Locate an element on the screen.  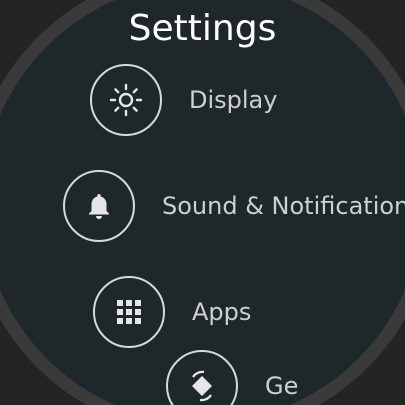
settings-item-label: Sound & Notification is located at coordinates (283, 206).